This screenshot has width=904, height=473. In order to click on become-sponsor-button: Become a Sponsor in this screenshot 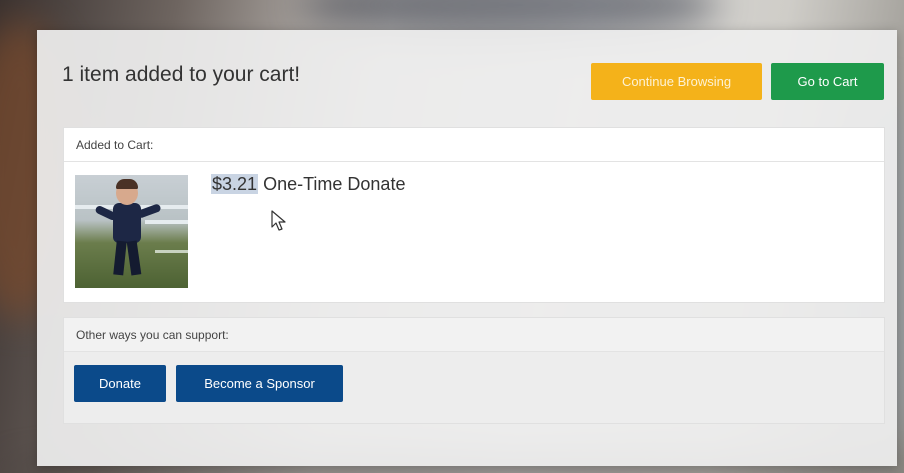, I will do `click(259, 383)`.